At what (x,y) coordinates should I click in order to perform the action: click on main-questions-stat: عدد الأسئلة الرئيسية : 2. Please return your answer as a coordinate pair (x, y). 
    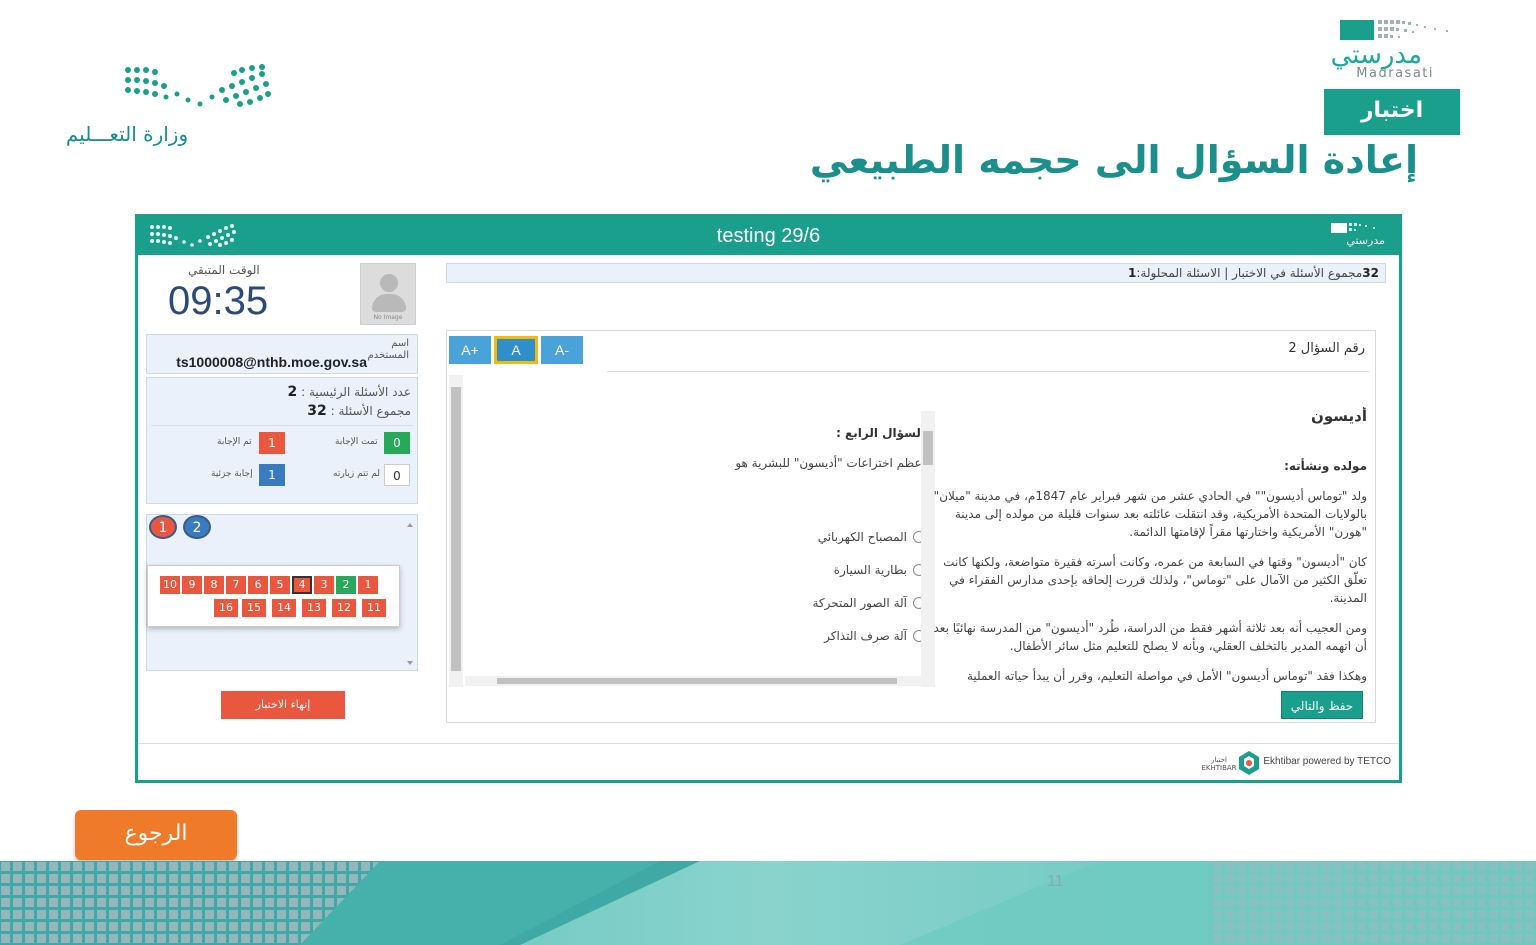
    Looking at the image, I should click on (349, 392).